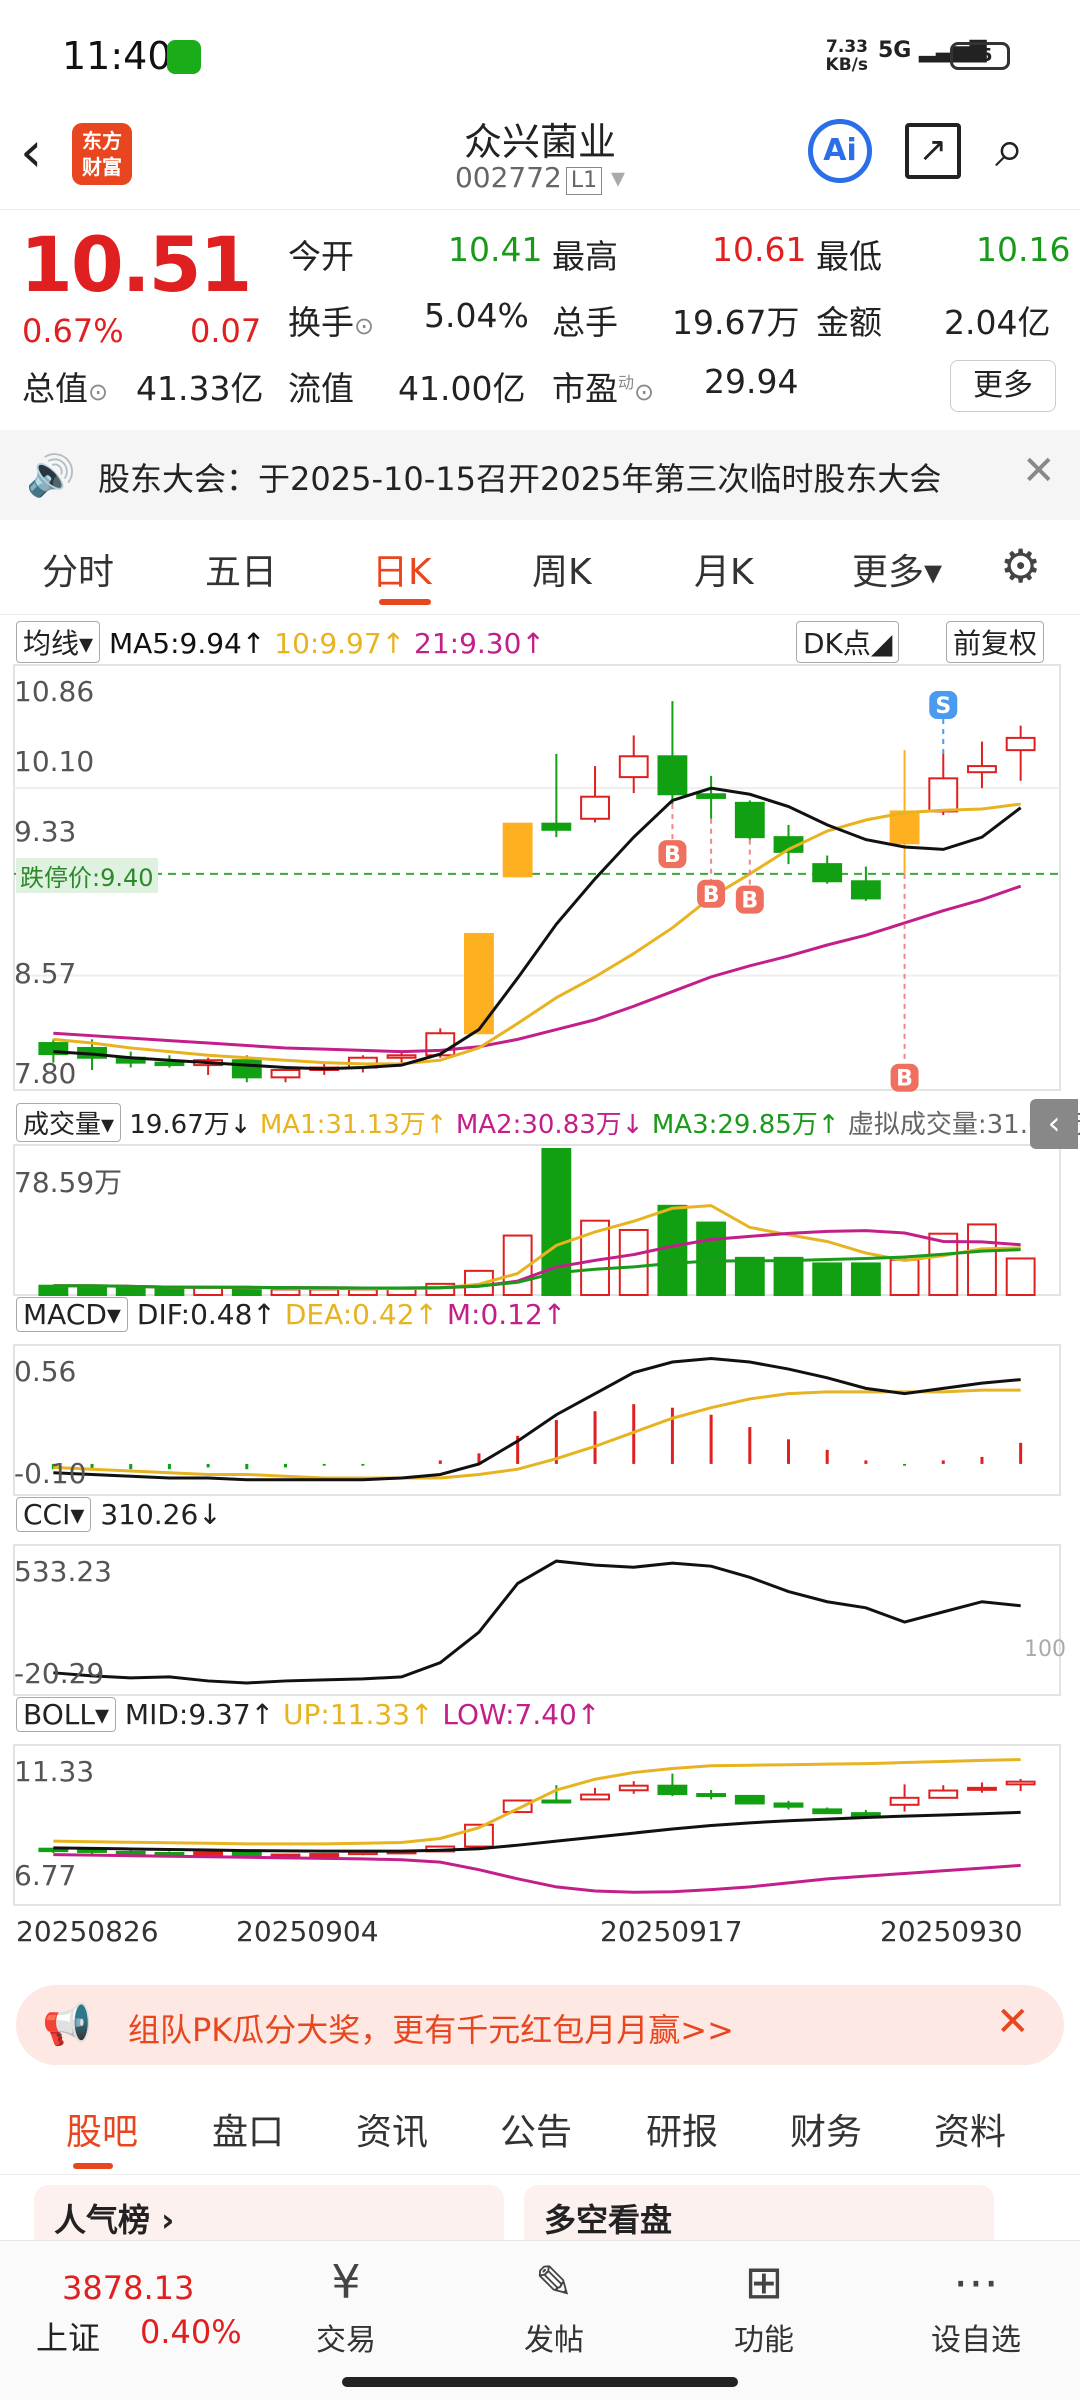 The image size is (1080, 2400). Describe the element at coordinates (1054, 1124) in the screenshot. I see `collapse-button: ‹` at that location.